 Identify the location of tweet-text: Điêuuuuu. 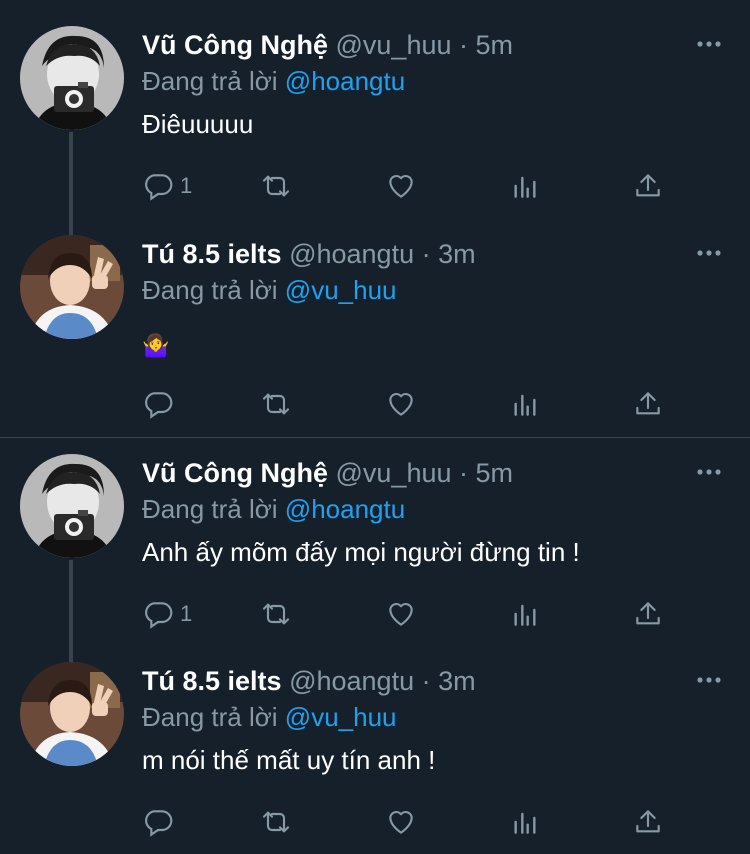
(198, 124).